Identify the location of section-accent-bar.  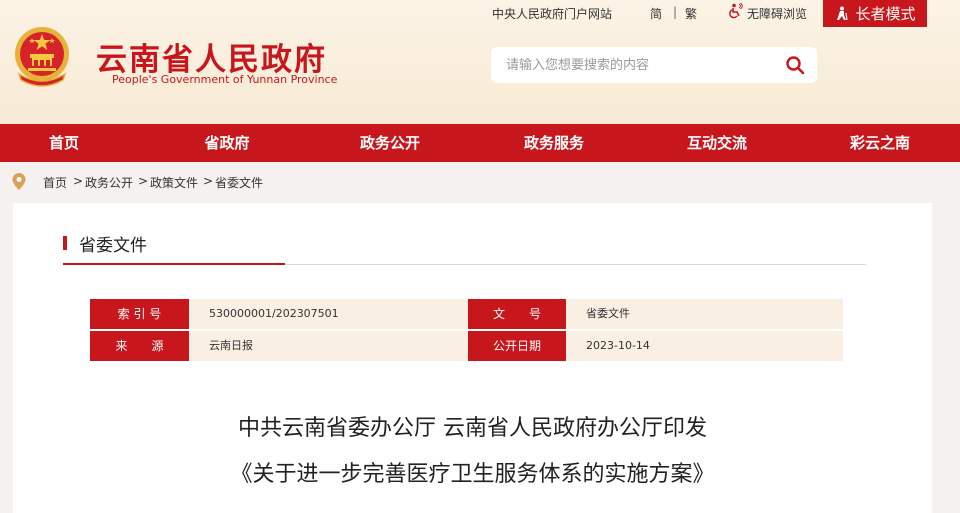
(65, 243).